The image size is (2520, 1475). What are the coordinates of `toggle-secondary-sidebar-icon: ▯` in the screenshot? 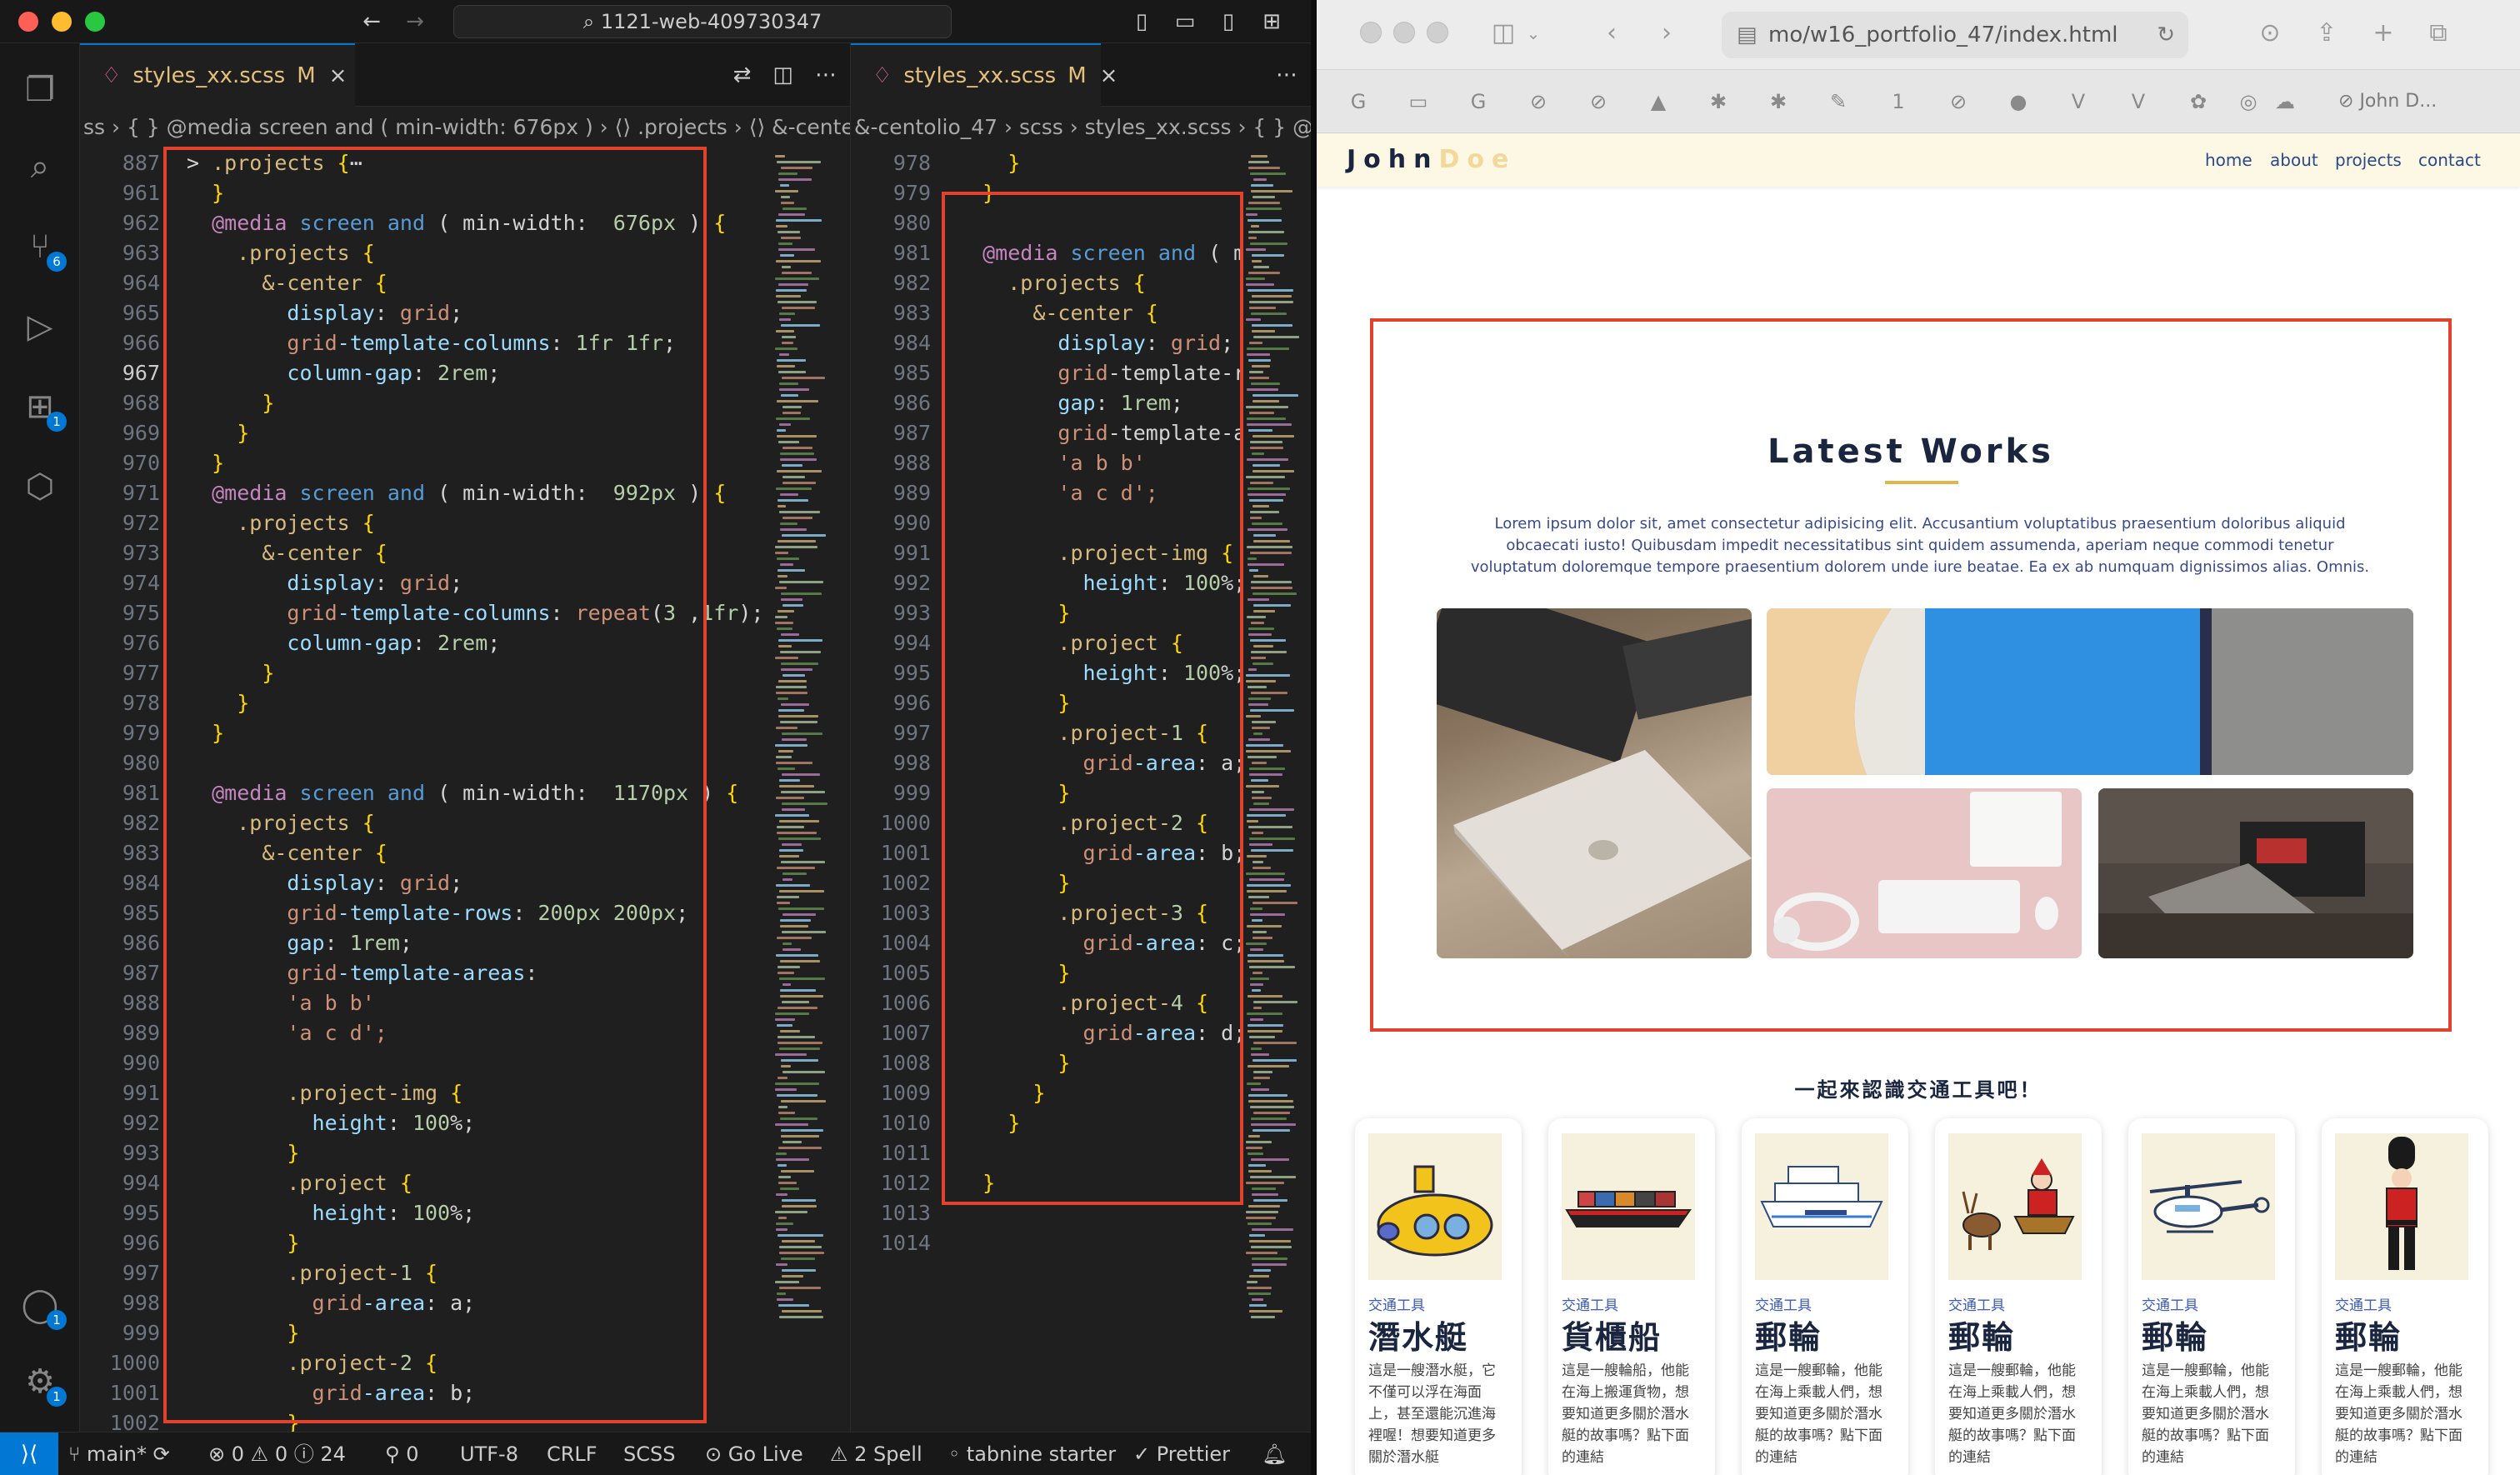 It's located at (1228, 21).